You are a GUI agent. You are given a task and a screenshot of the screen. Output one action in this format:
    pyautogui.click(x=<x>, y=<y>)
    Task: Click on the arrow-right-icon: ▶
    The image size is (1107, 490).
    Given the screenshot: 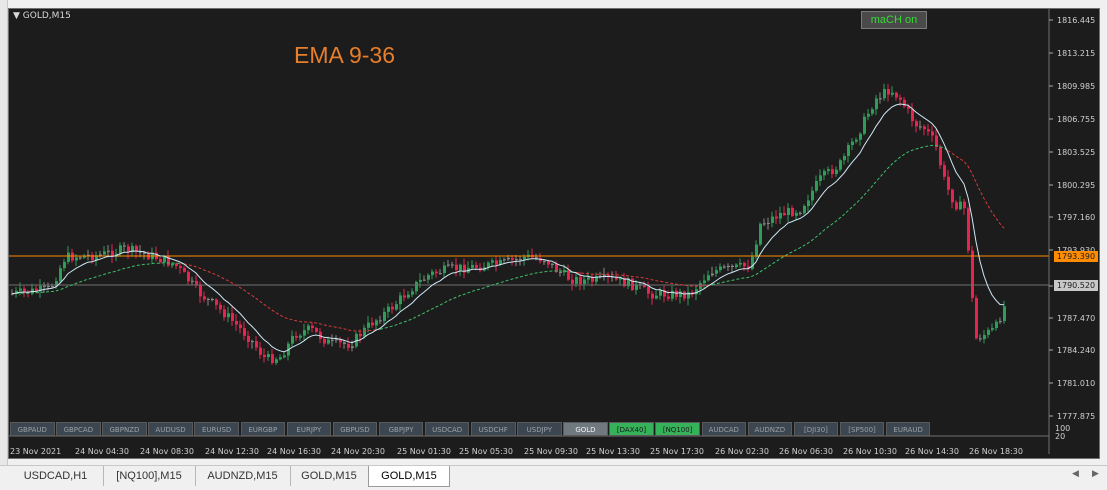 What is the action you would take?
    pyautogui.click(x=1095, y=474)
    